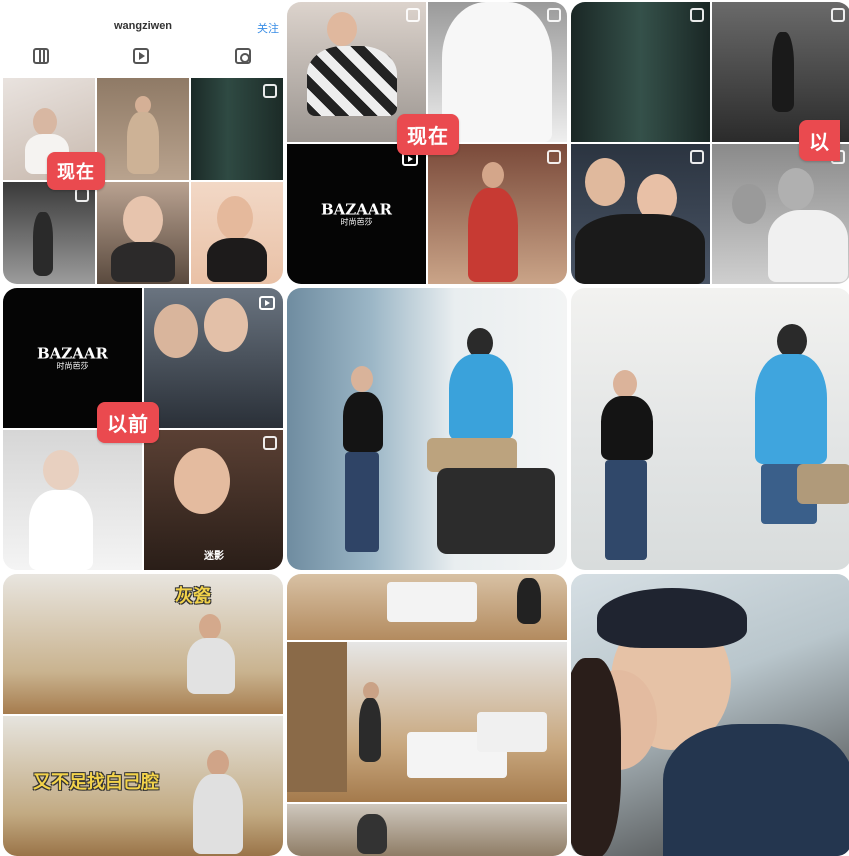  I want to click on stills-stack: 灰瓷 又不足找白己腔, so click(143, 715).